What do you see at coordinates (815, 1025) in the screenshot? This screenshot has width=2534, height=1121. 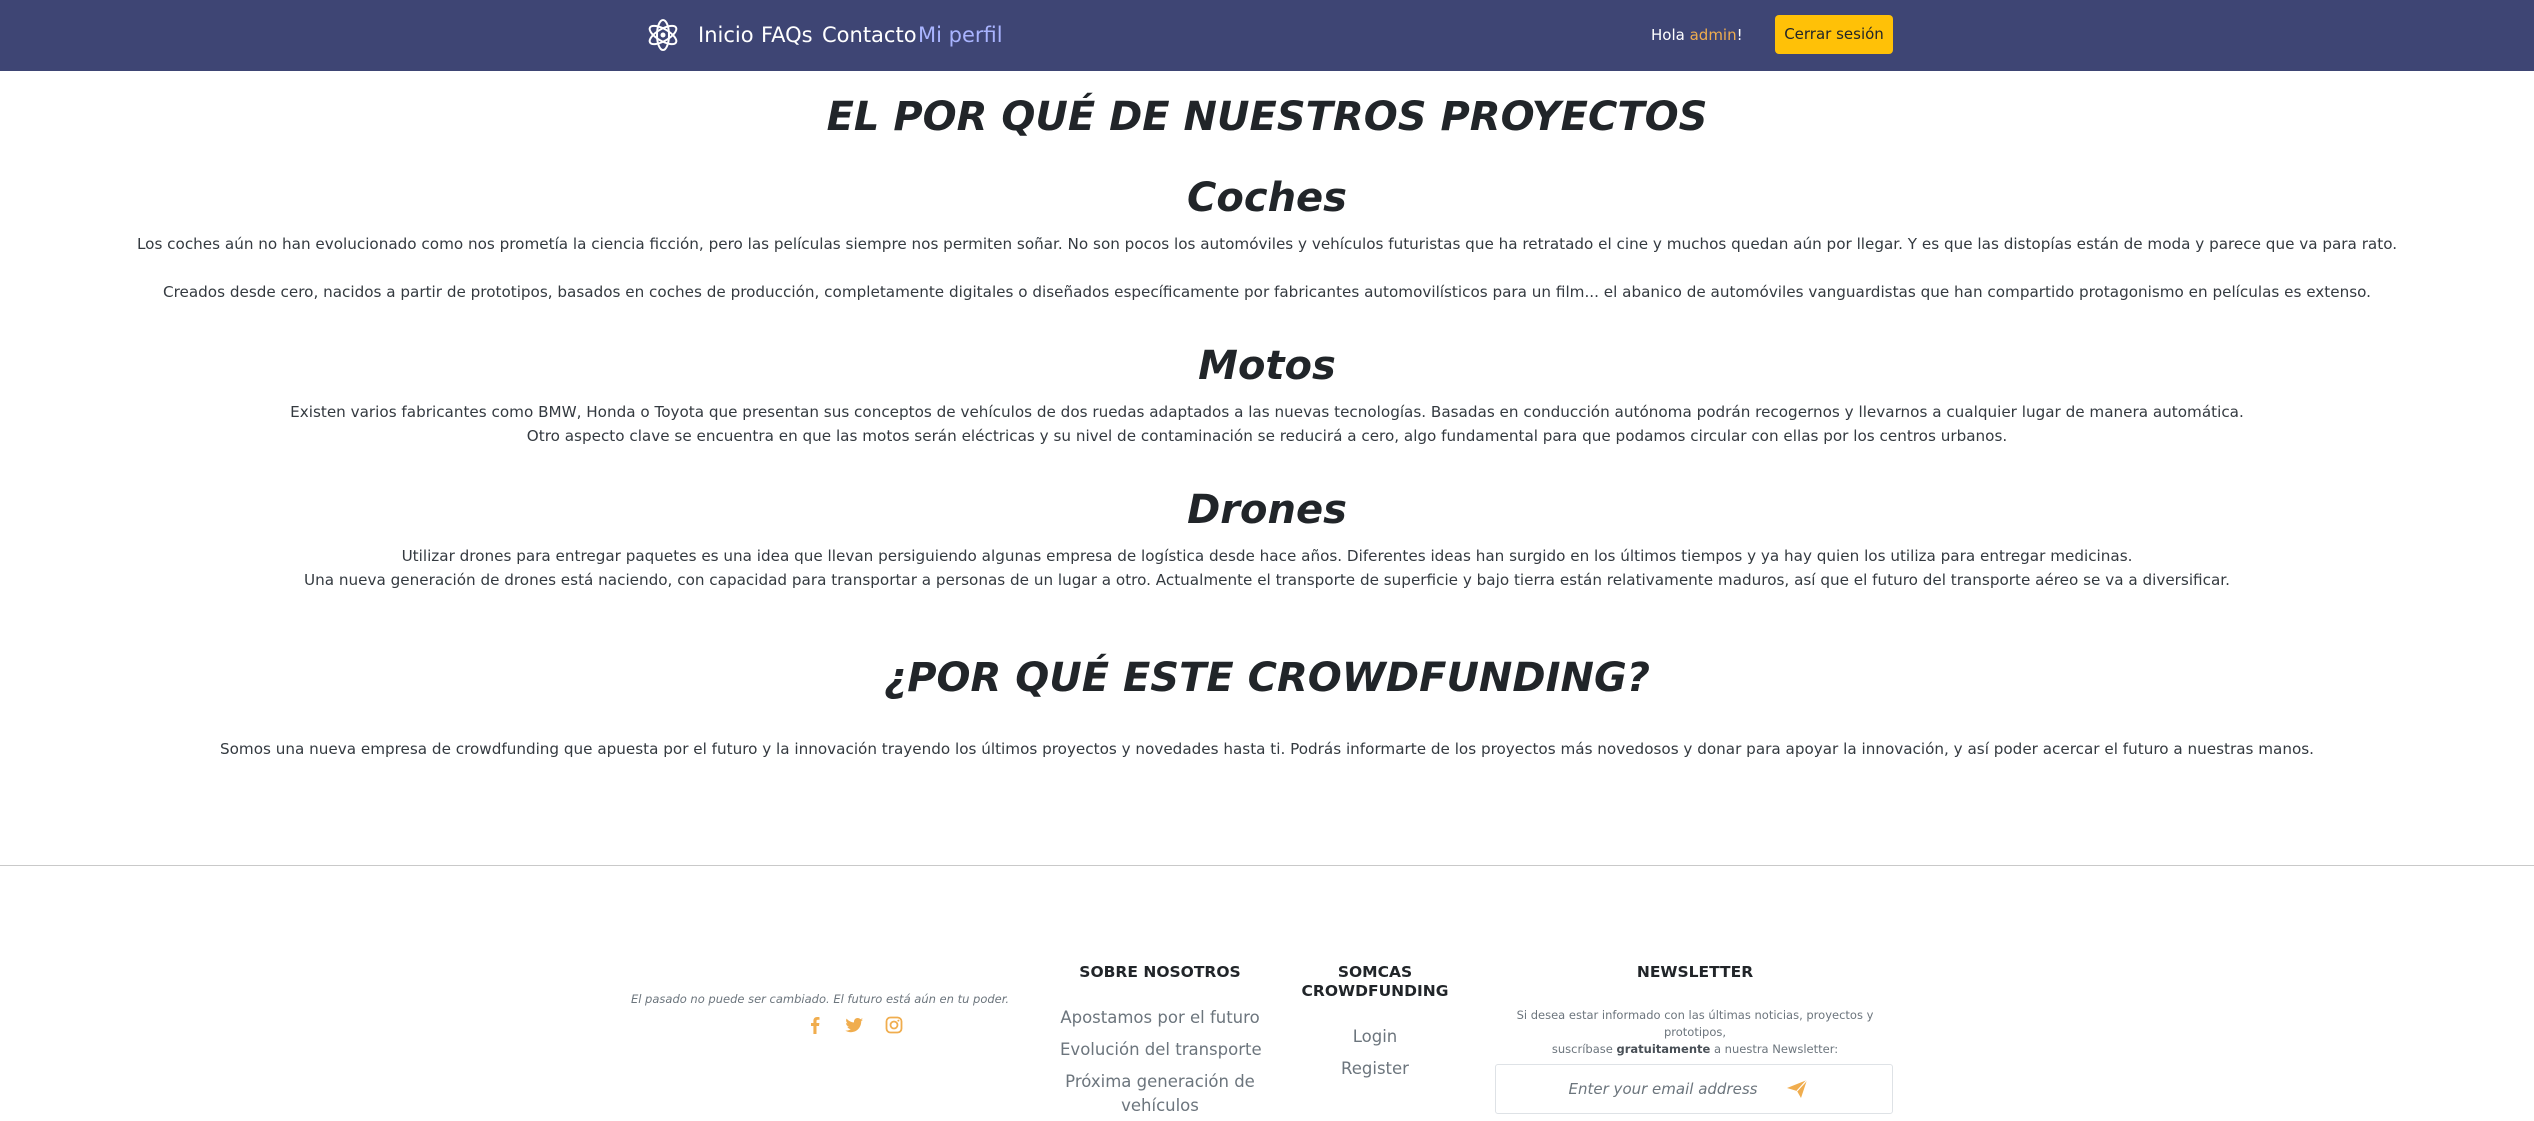 I see `facebook-icon` at bounding box center [815, 1025].